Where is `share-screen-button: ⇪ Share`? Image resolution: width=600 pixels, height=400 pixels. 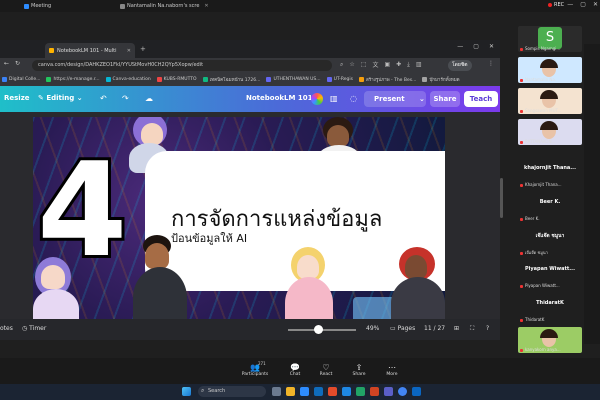 share-screen-button: ⇪ Share is located at coordinates (359, 370).